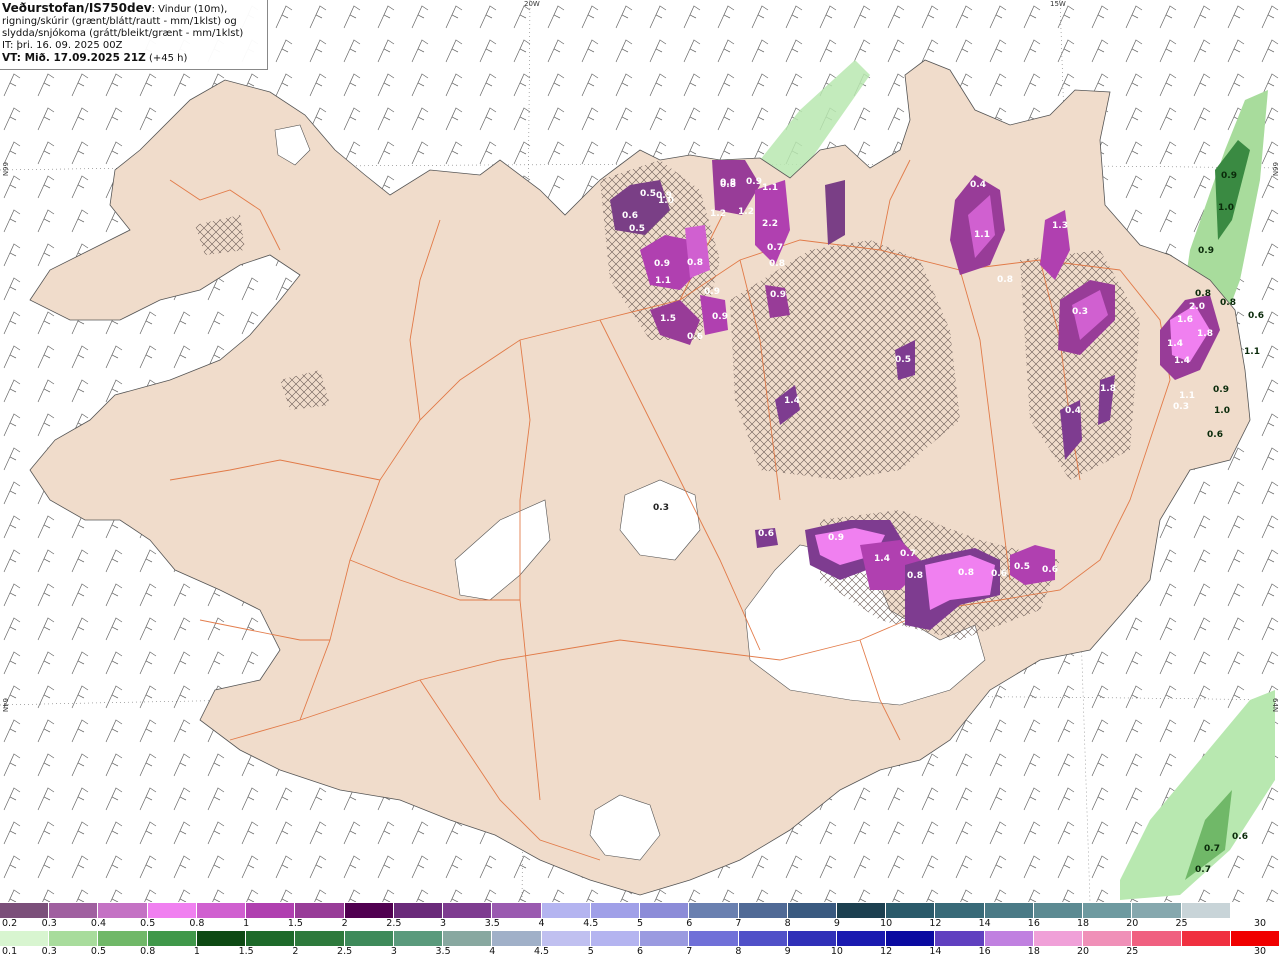 The image size is (1280, 960). Describe the element at coordinates (590, 951) in the screenshot. I see `scale-tick-label: 5` at that location.